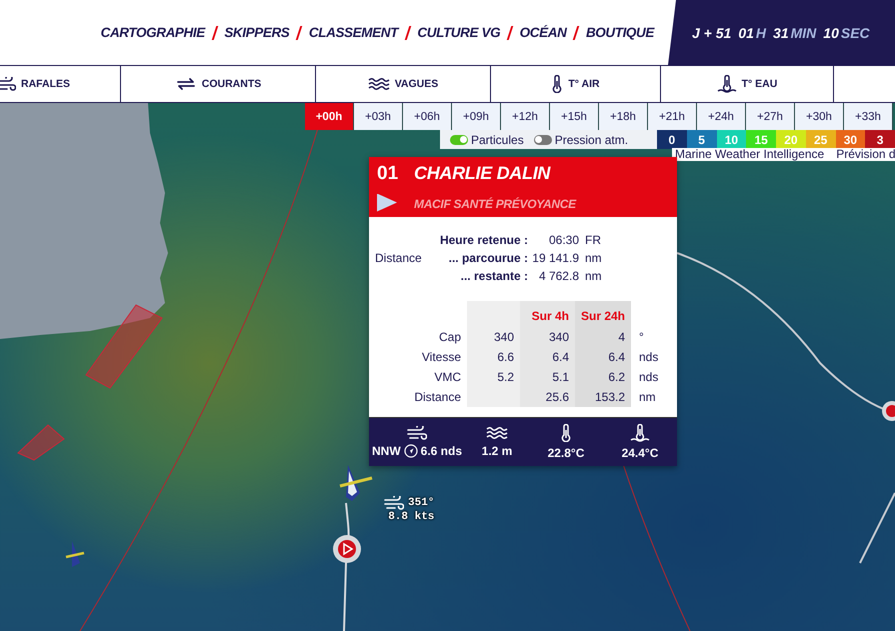 This screenshot has height=631, width=895. What do you see at coordinates (421, 503) in the screenshot?
I see `heading-text: 351°` at bounding box center [421, 503].